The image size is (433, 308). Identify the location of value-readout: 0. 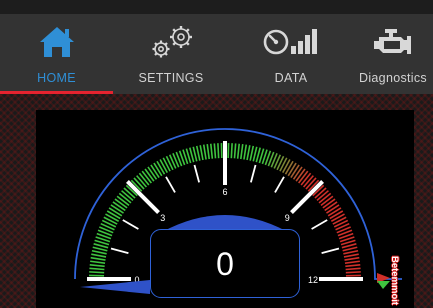
(225, 263).